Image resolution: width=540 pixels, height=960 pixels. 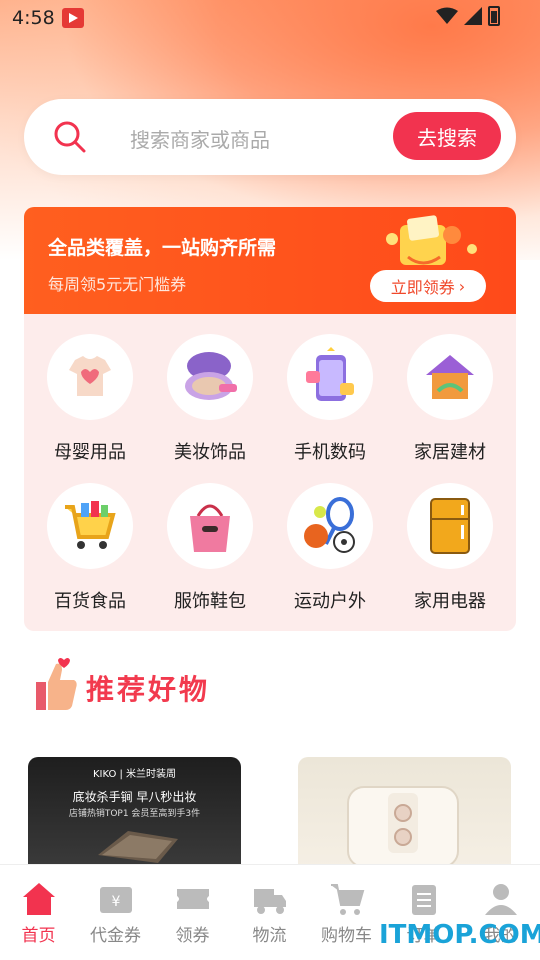 I want to click on category-label: 母婴用品, so click(x=90, y=452).